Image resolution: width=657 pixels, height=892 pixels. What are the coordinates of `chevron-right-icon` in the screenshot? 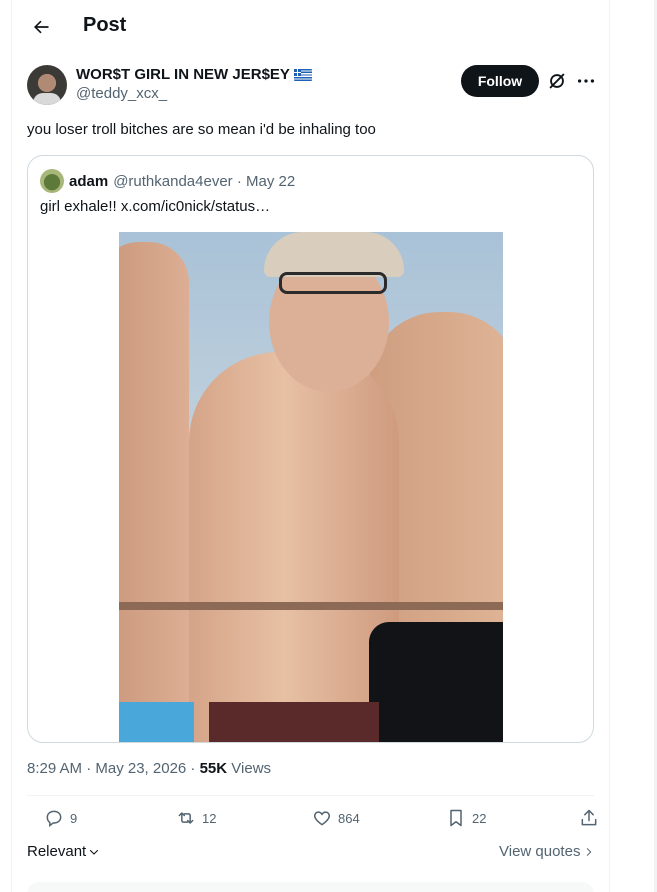 It's located at (589, 851).